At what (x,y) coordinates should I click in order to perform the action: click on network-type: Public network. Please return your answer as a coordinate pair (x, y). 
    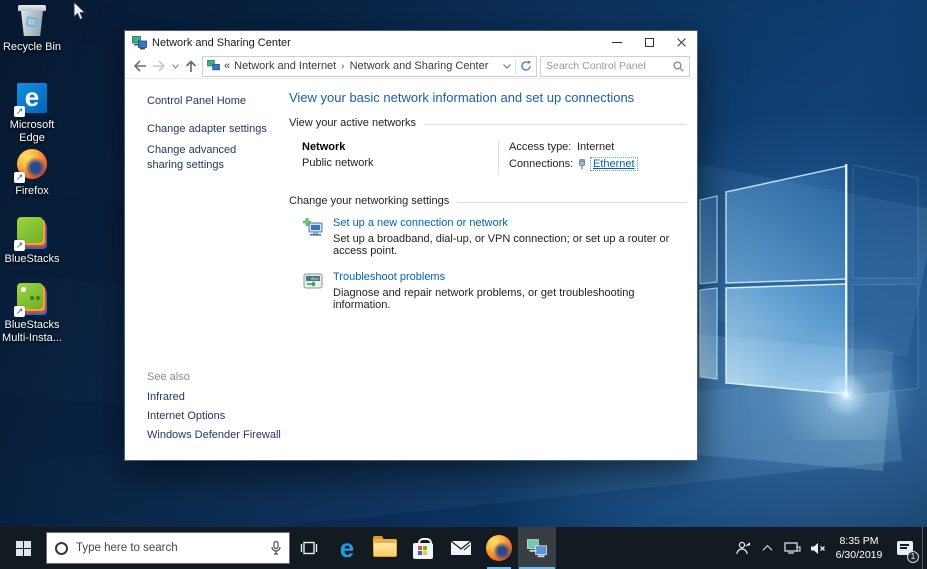
    Looking at the image, I should click on (338, 163).